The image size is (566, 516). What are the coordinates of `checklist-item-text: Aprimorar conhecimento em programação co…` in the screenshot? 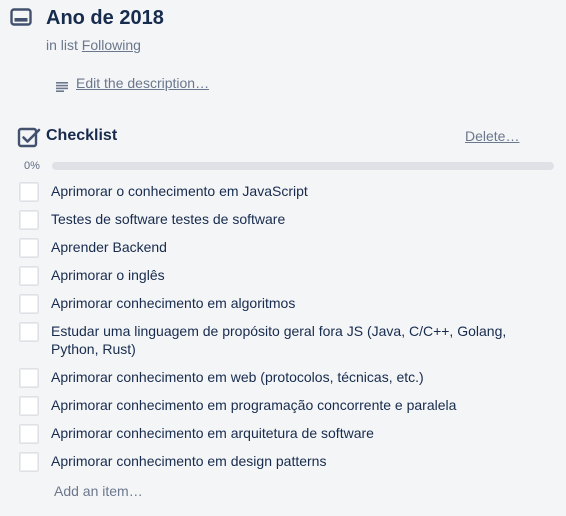 It's located at (291, 405).